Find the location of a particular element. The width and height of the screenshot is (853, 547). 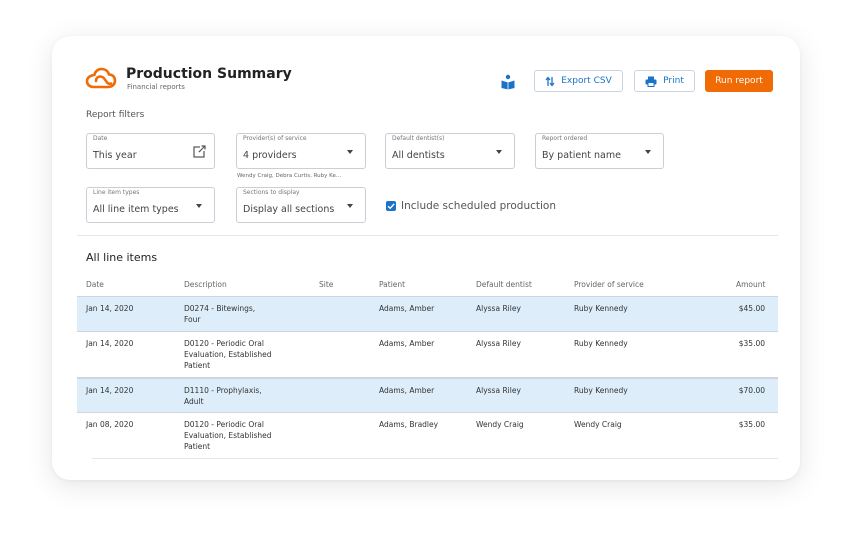

sections-select: Sections to display Display all sections is located at coordinates (301, 205).